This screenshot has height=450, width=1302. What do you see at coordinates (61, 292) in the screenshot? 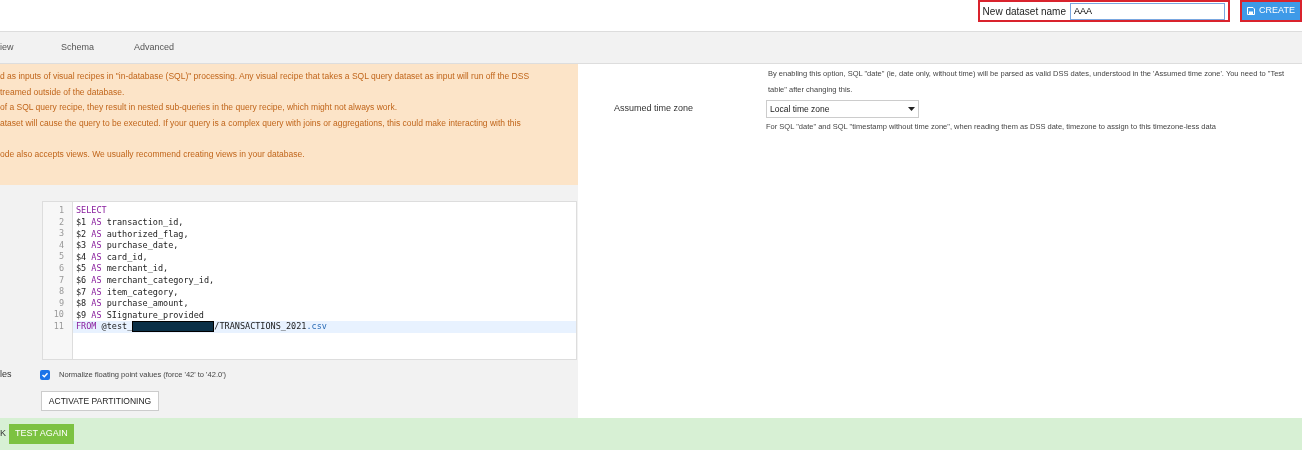
I see `line-number: 8` at bounding box center [61, 292].